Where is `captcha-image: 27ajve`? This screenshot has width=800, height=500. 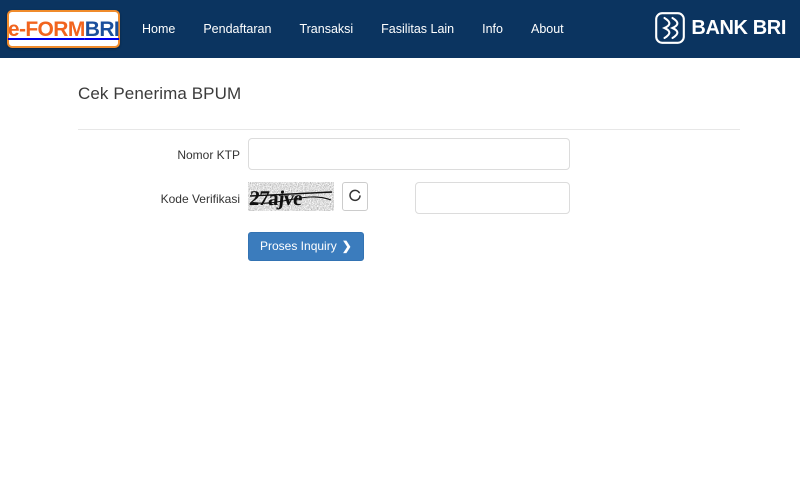
captcha-image: 27ajve is located at coordinates (291, 196).